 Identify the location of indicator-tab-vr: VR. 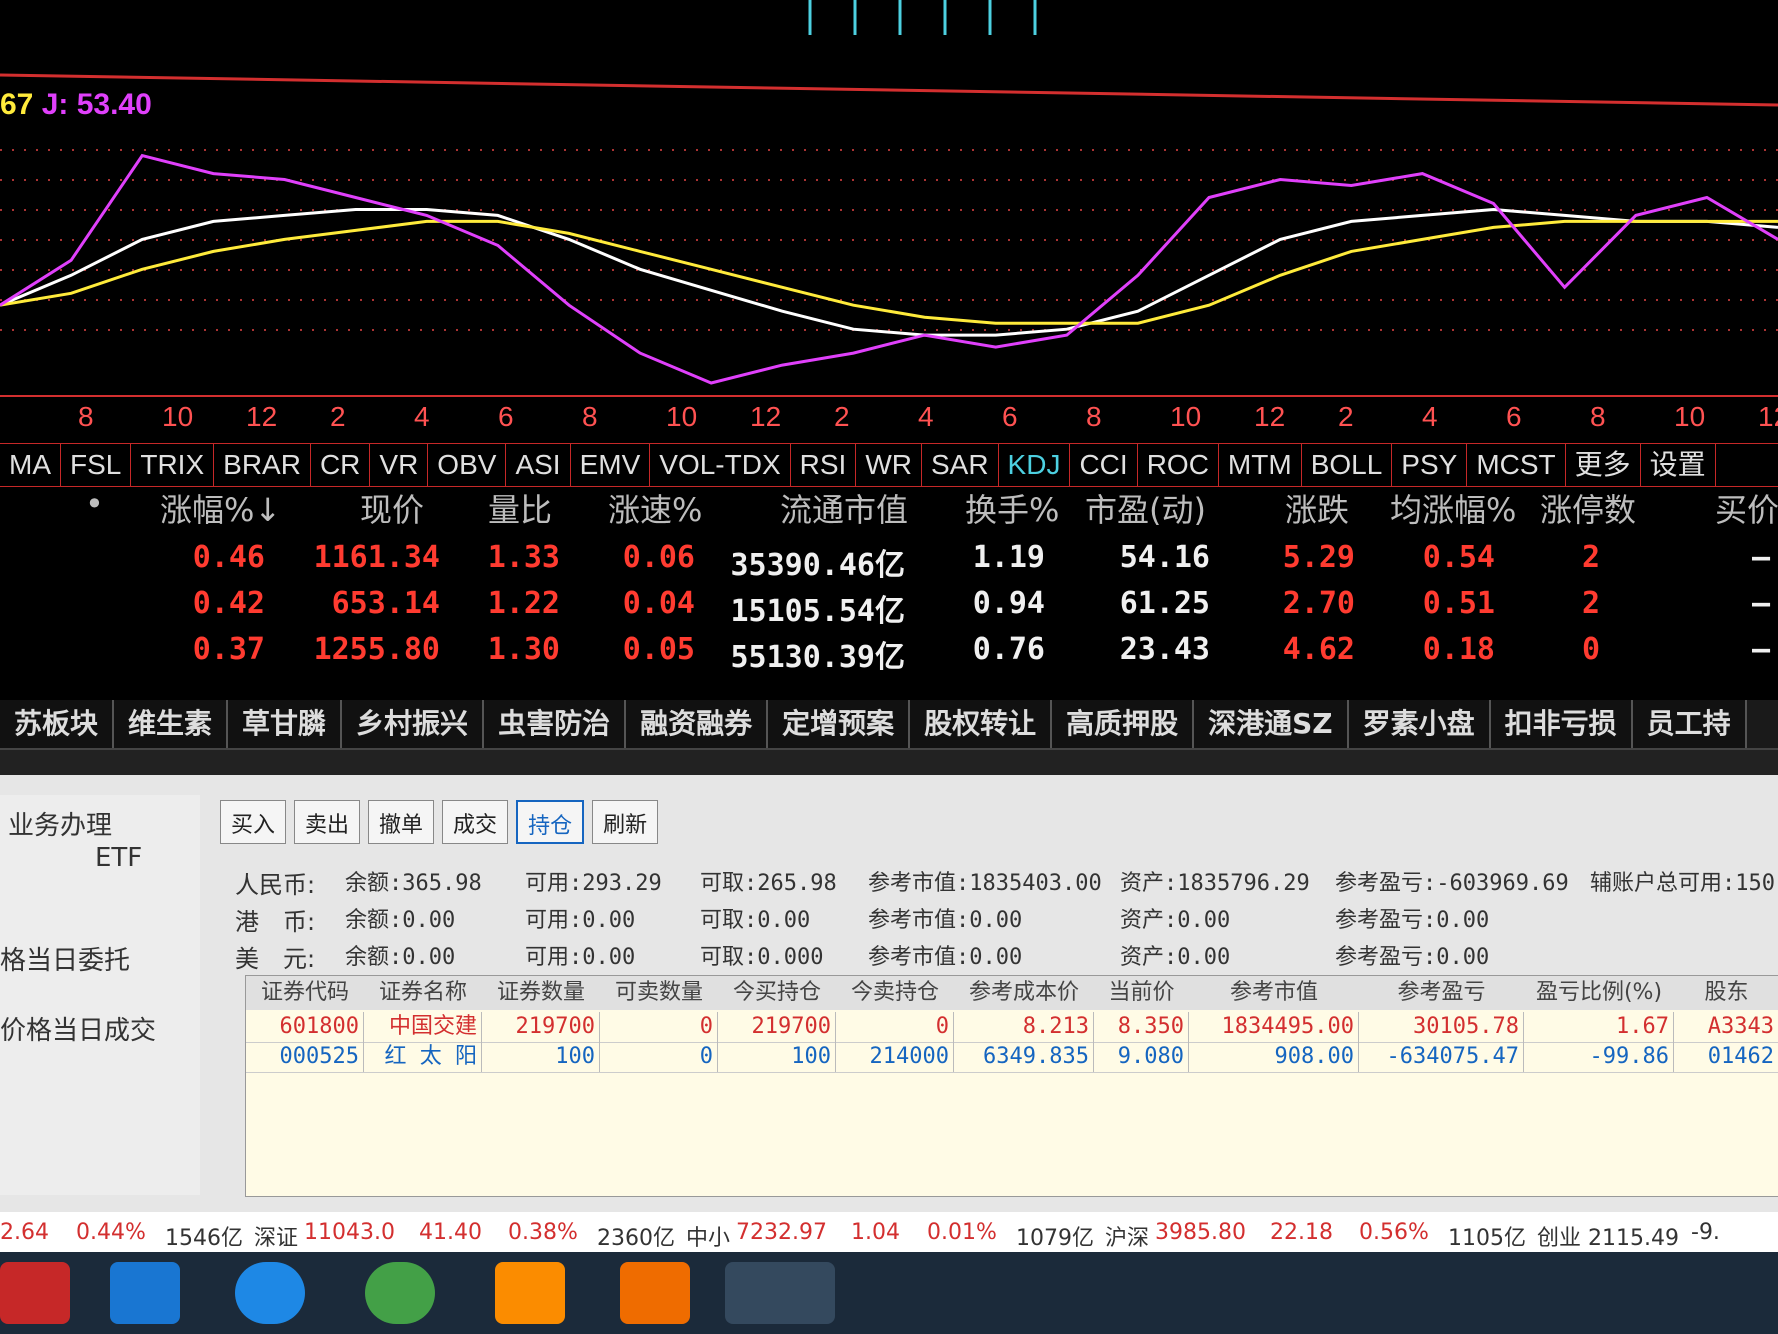
(399, 465).